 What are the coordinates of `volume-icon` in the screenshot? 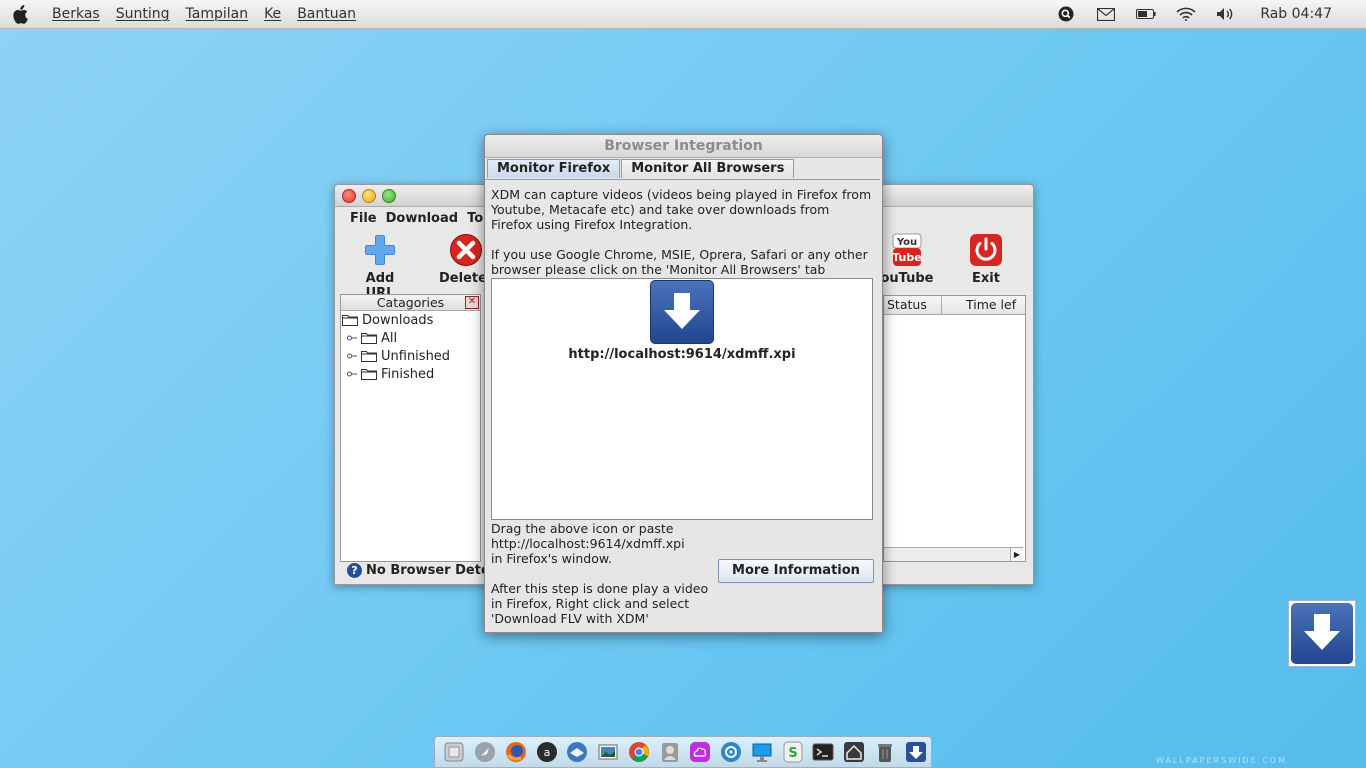 It's located at (1226, 14).